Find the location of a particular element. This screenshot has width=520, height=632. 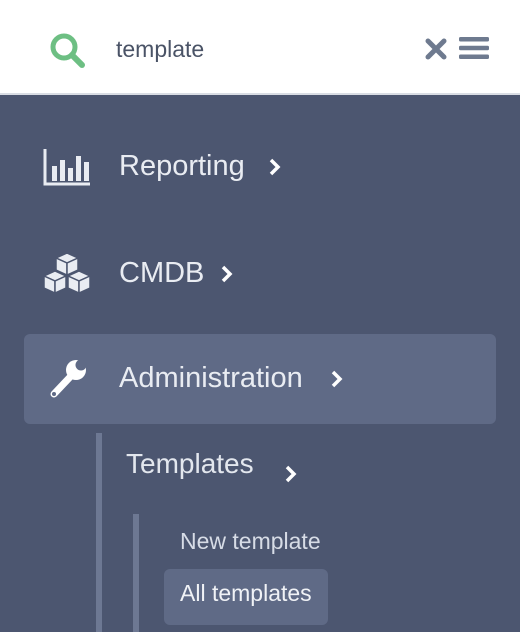

sidebar-item-cmdb: CMDB is located at coordinates (260, 274).